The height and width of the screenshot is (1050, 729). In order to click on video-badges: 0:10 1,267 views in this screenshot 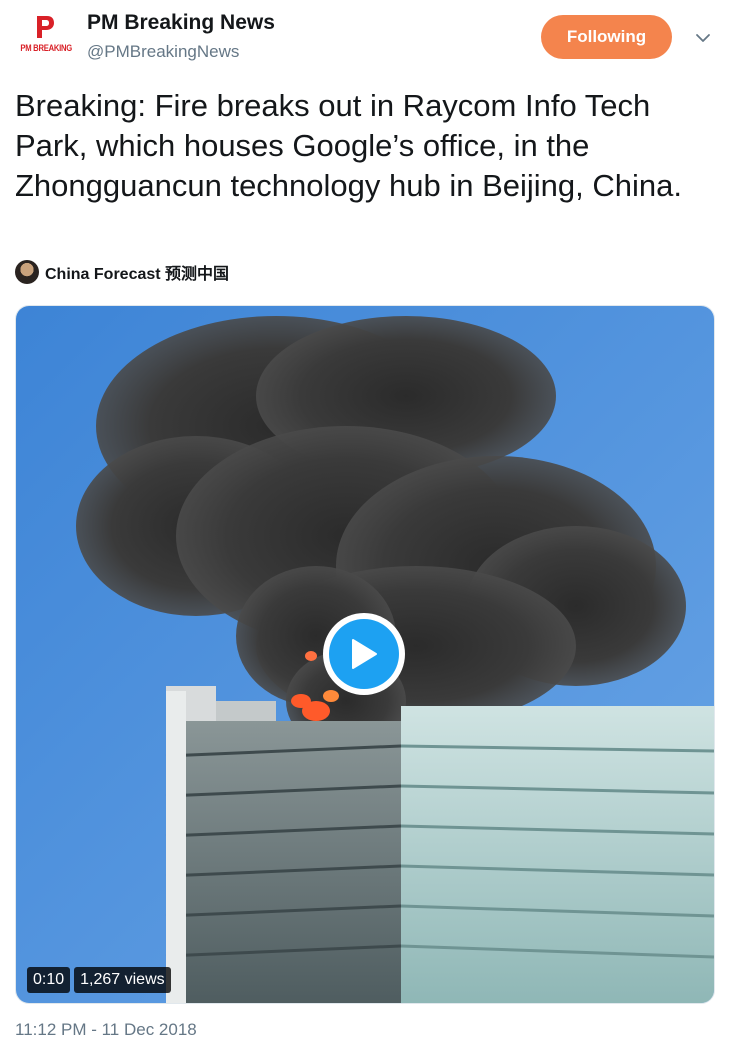, I will do `click(99, 980)`.